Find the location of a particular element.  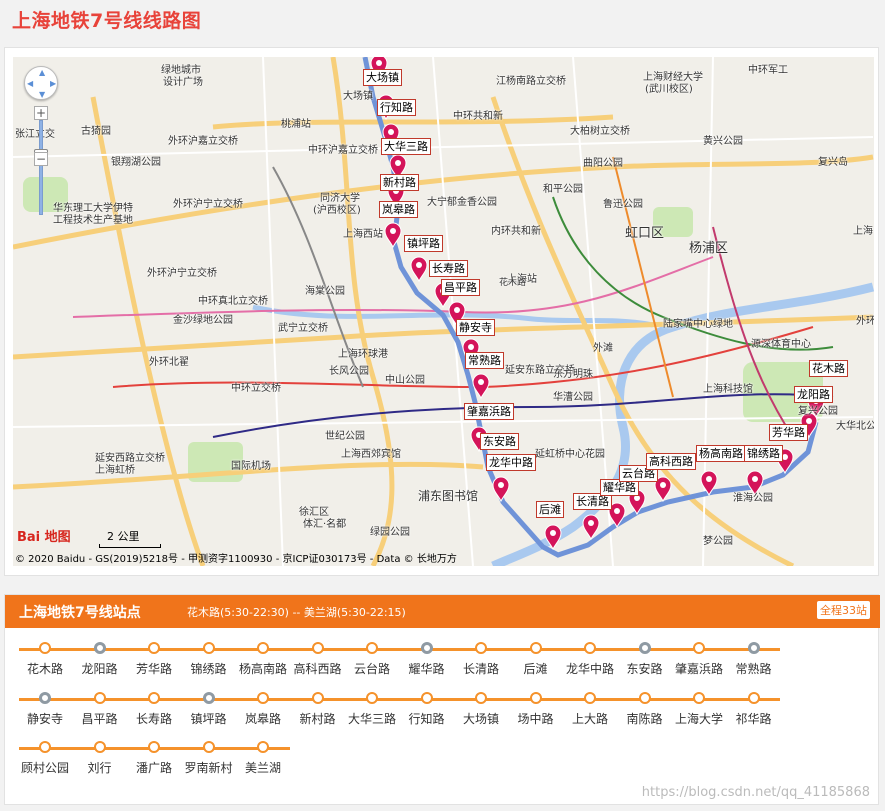

station-item: 长清路 is located at coordinates (481, 659).